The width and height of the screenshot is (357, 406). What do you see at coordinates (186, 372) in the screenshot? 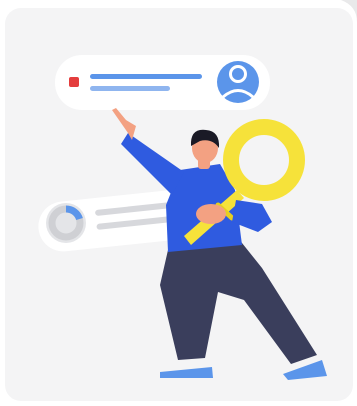
I see `left-shoe` at bounding box center [186, 372].